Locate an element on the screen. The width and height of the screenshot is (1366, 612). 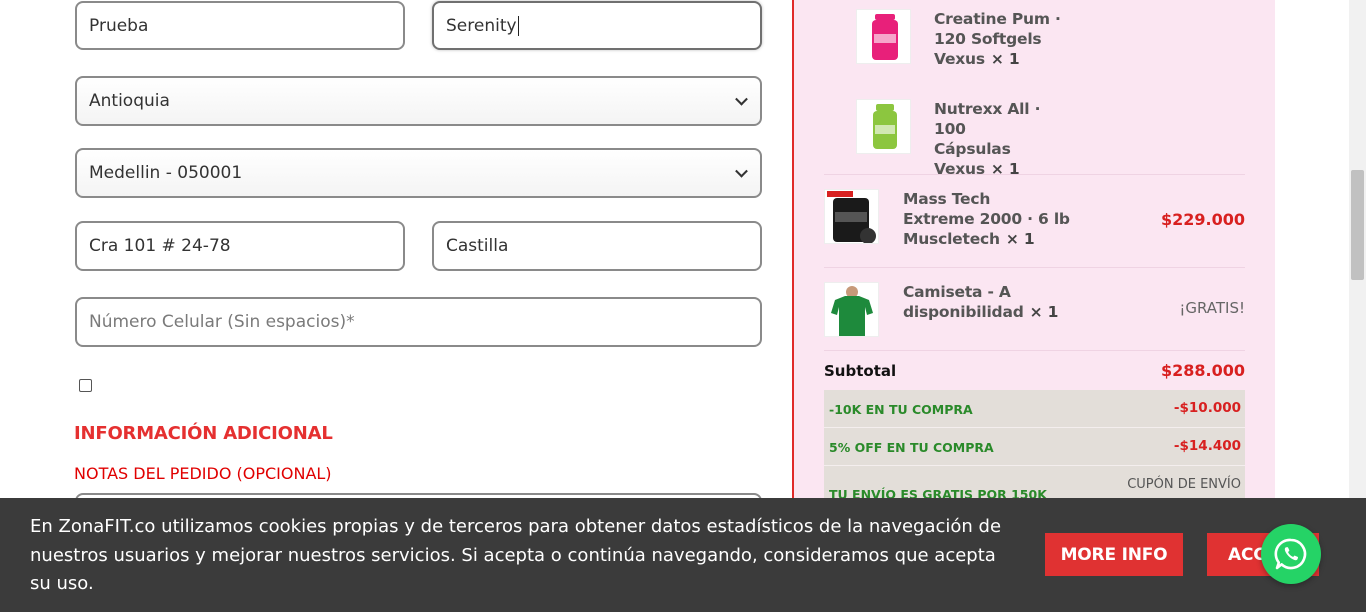
order-item-name: Camiseta - A disponibilidad × 1 is located at coordinates (981, 302).